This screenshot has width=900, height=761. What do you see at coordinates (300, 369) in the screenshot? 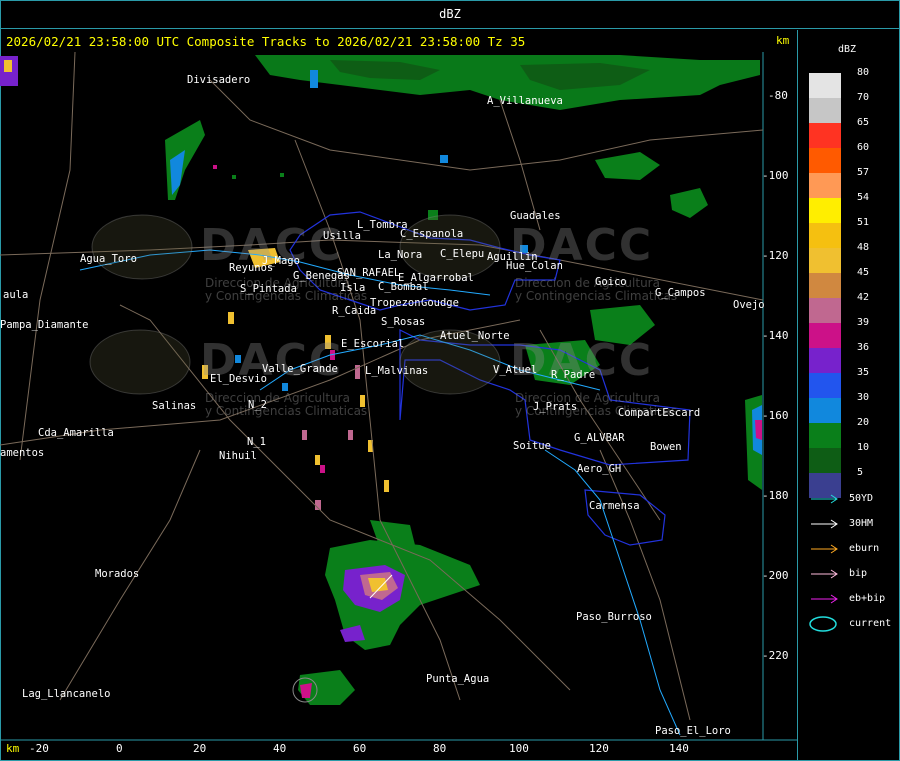
I see `place-label: Valle_Grande` at bounding box center [300, 369].